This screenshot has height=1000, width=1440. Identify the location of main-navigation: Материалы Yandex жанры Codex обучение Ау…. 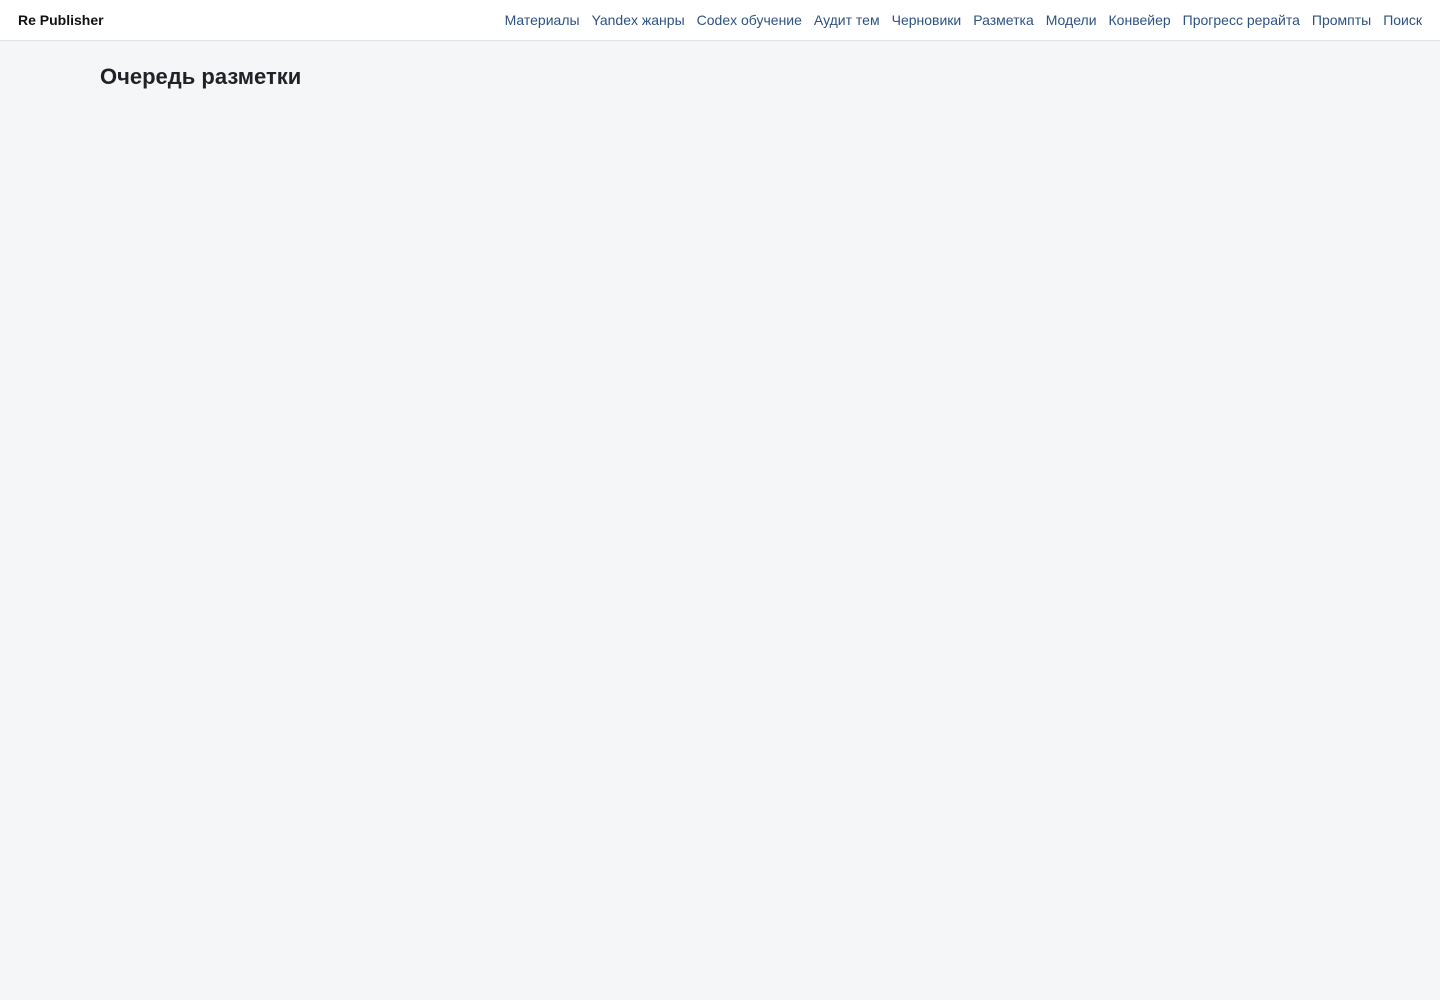
(963, 20).